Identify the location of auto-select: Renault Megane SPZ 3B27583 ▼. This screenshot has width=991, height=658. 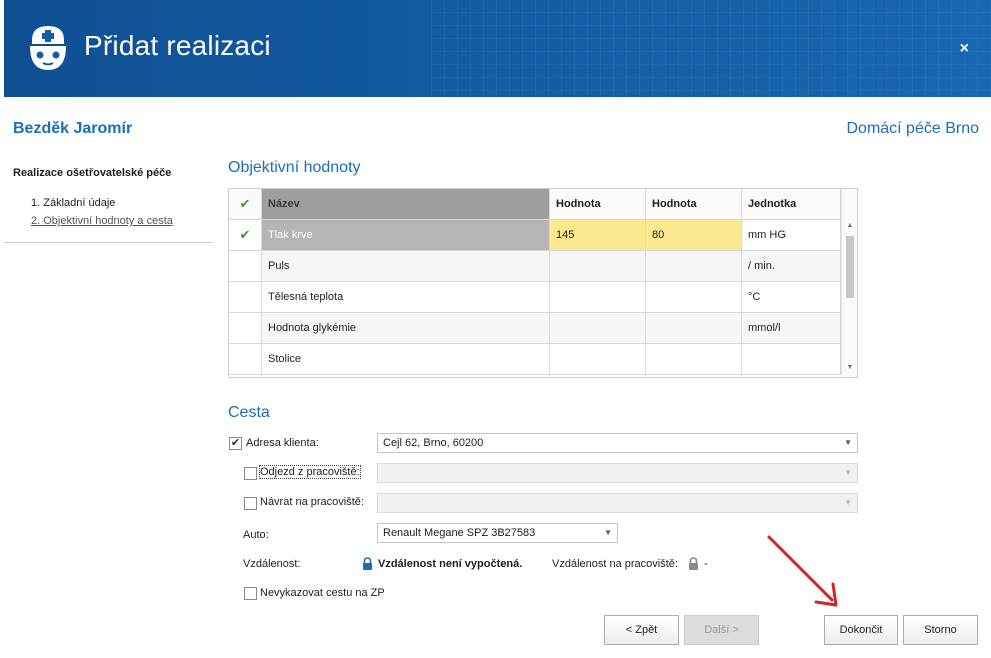
(497, 533).